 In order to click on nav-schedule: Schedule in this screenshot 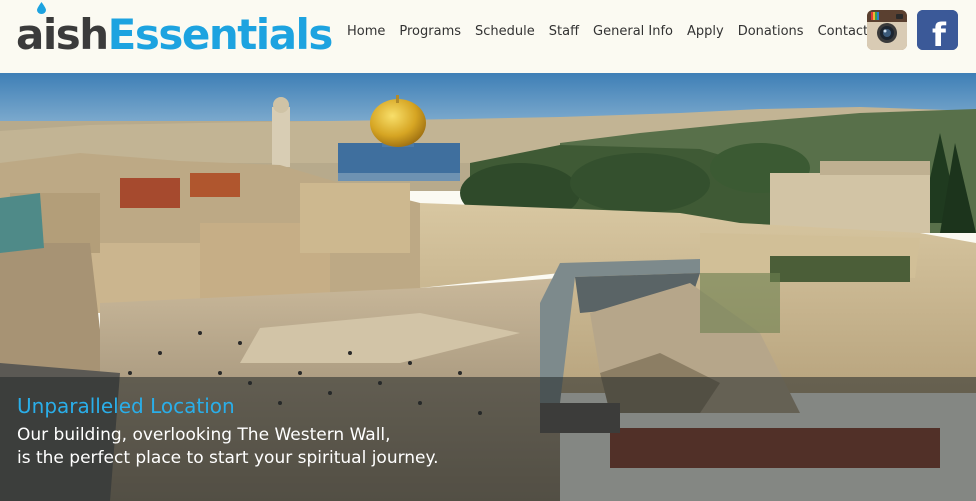, I will do `click(505, 31)`.